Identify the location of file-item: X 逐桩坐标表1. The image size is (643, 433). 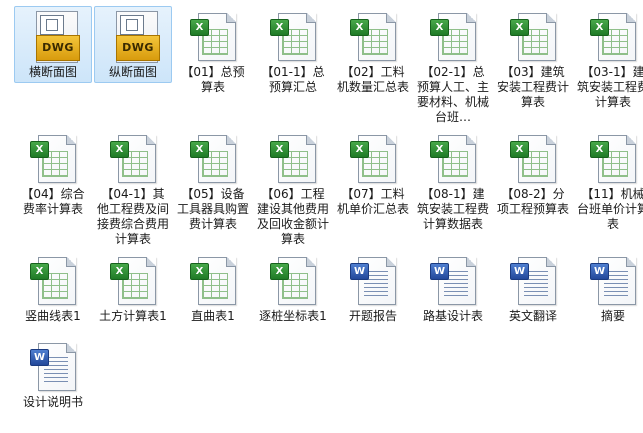
(293, 288).